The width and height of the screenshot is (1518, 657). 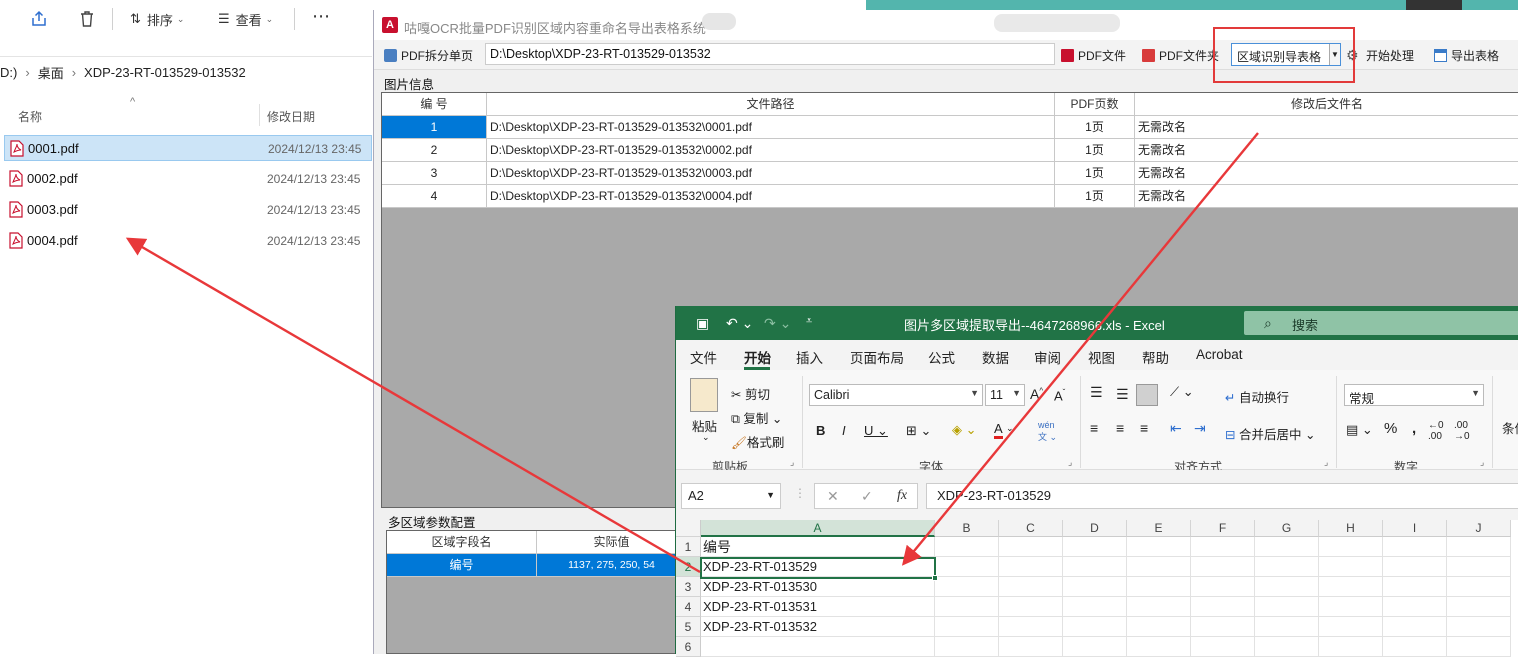 What do you see at coordinates (967, 528) in the screenshot?
I see `column-header: B` at bounding box center [967, 528].